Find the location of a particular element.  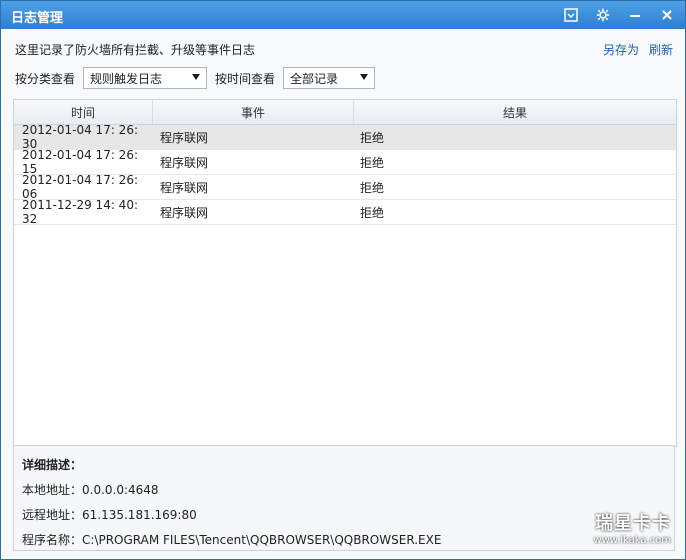

time-selected-value: 全部记录 is located at coordinates (314, 78).